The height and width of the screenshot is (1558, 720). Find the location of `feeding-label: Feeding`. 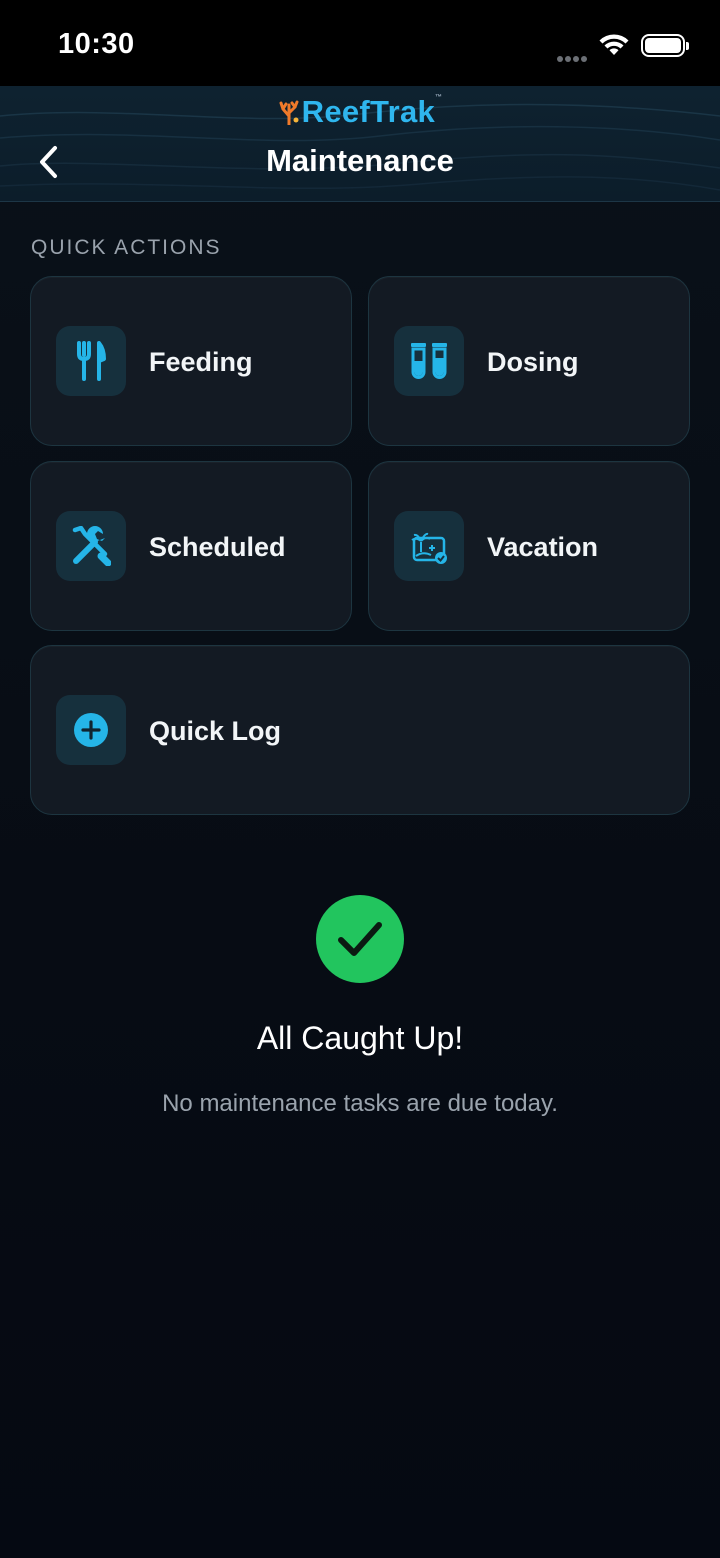

feeding-label: Feeding is located at coordinates (201, 361).